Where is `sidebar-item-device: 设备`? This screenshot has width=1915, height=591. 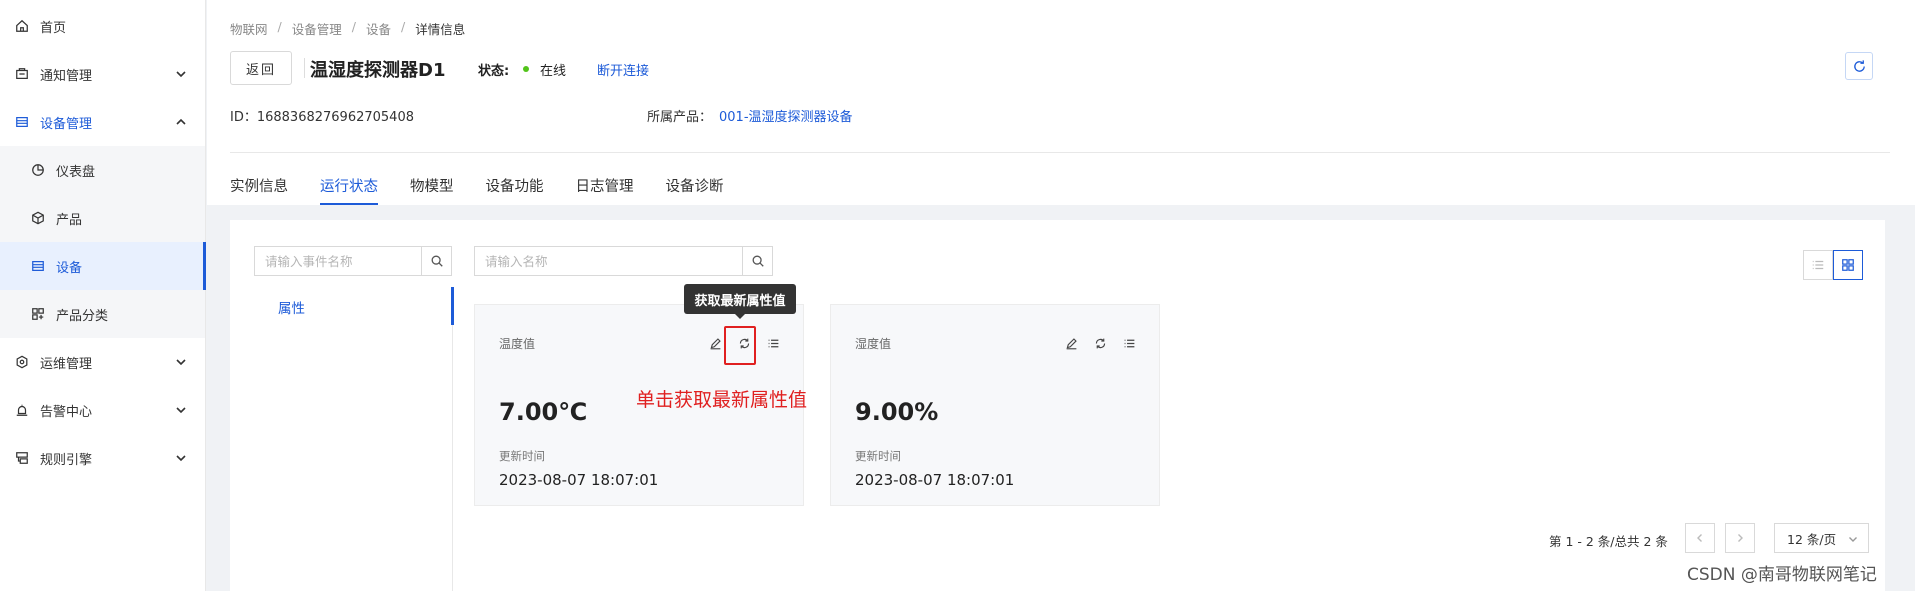
sidebar-item-device: 设备 is located at coordinates (103, 266).